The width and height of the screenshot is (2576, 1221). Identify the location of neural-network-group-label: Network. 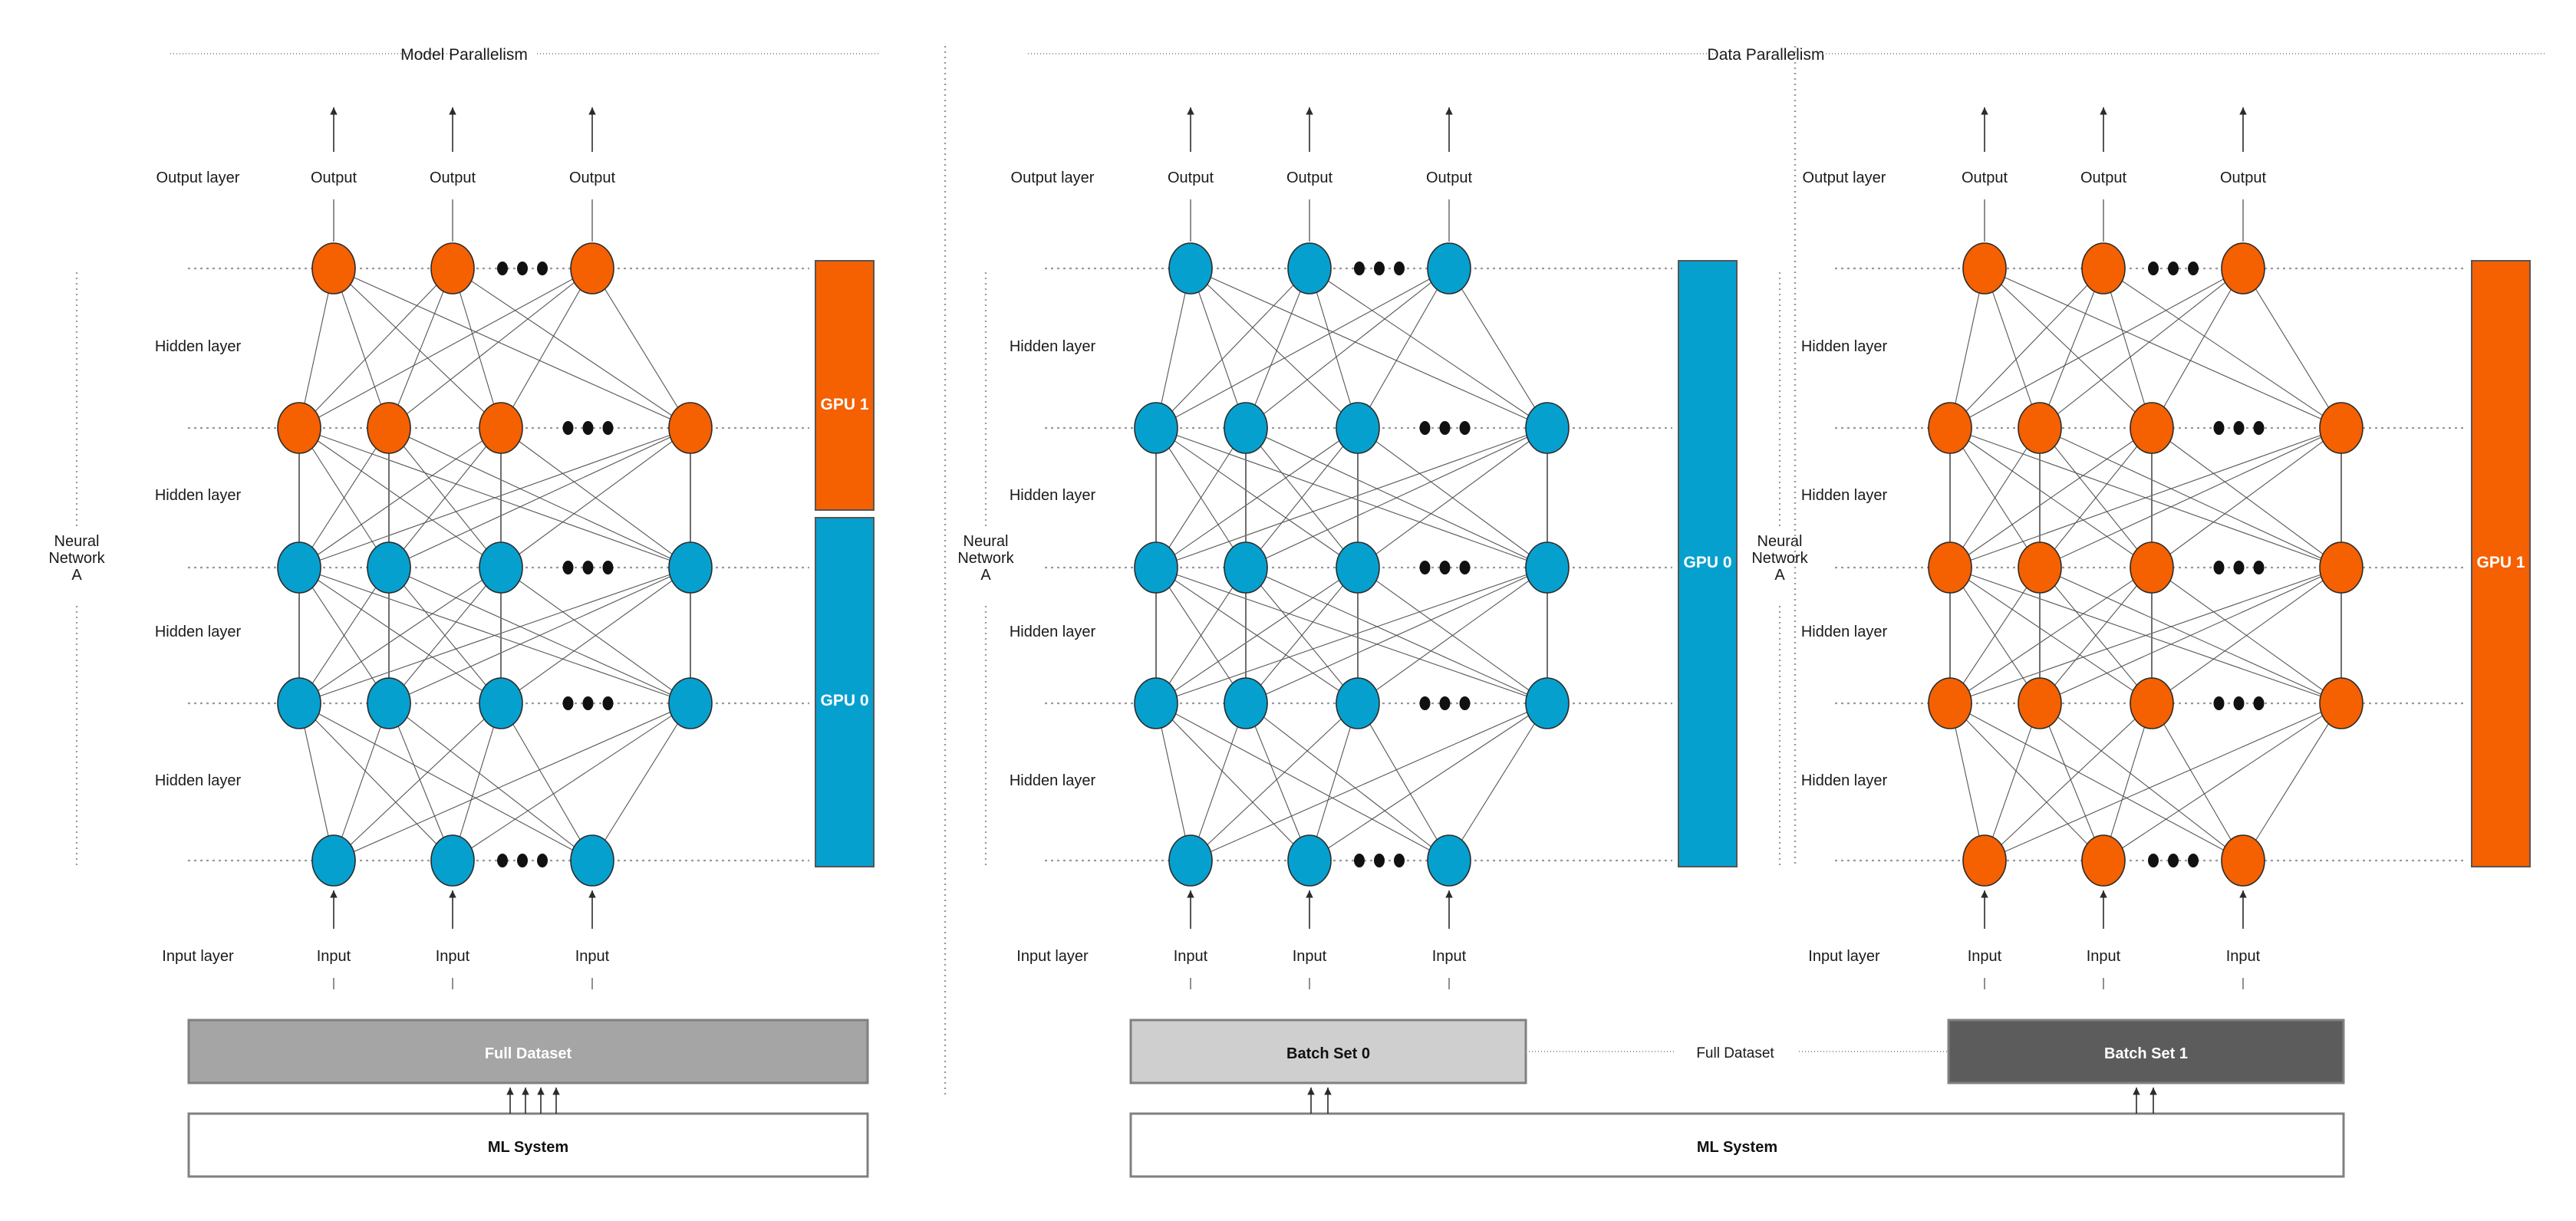
(1779, 558).